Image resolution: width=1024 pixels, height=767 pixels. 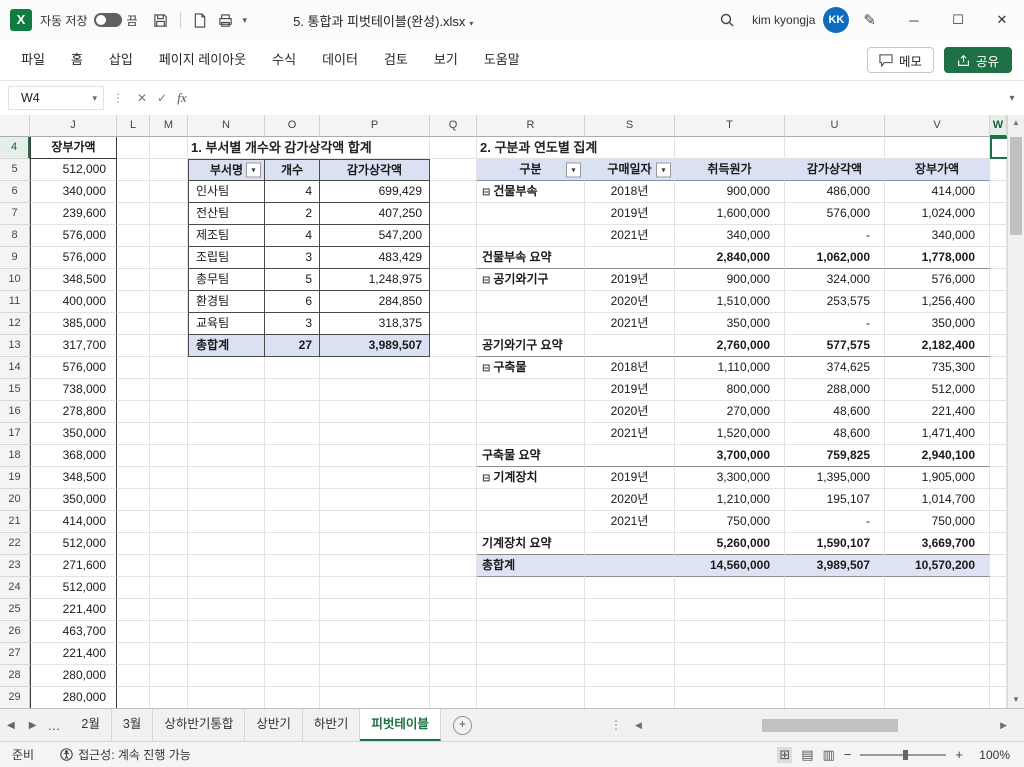 What do you see at coordinates (531, 632) in the screenshot?
I see `cell-R26` at bounding box center [531, 632].